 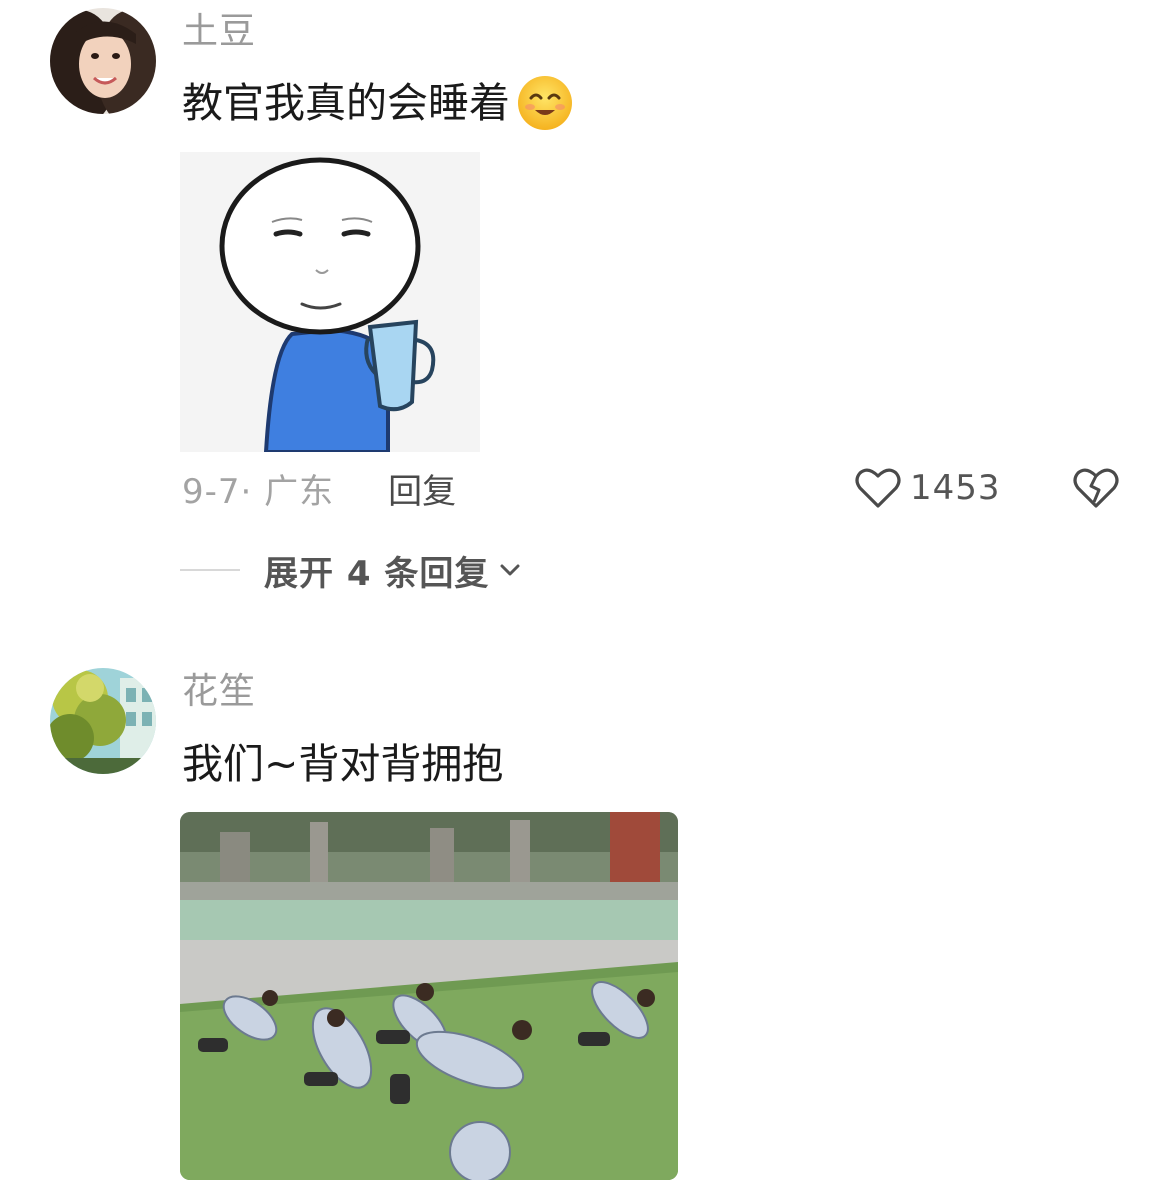 I want to click on username: 土豆, so click(x=219, y=32).